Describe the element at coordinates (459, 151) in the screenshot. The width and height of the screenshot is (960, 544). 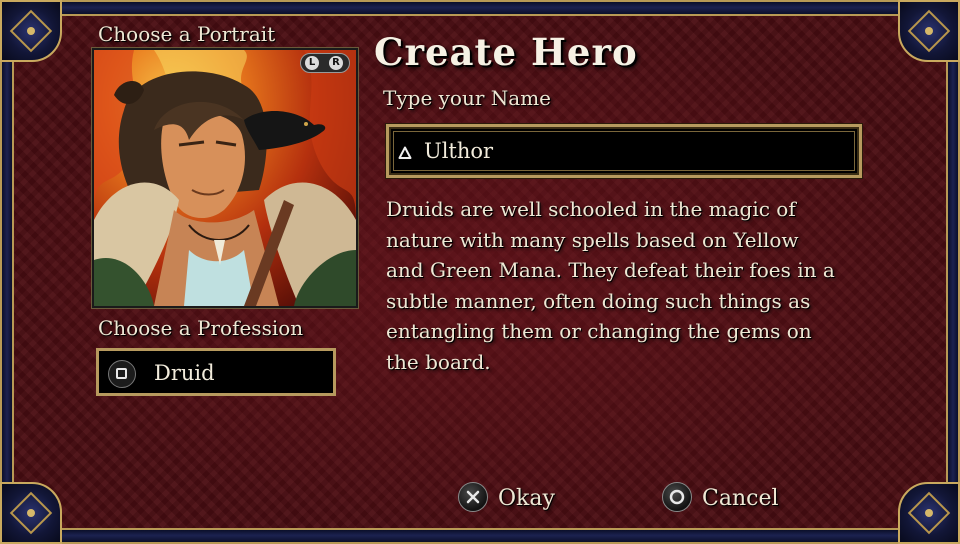
I see `name-value: Ulthor` at that location.